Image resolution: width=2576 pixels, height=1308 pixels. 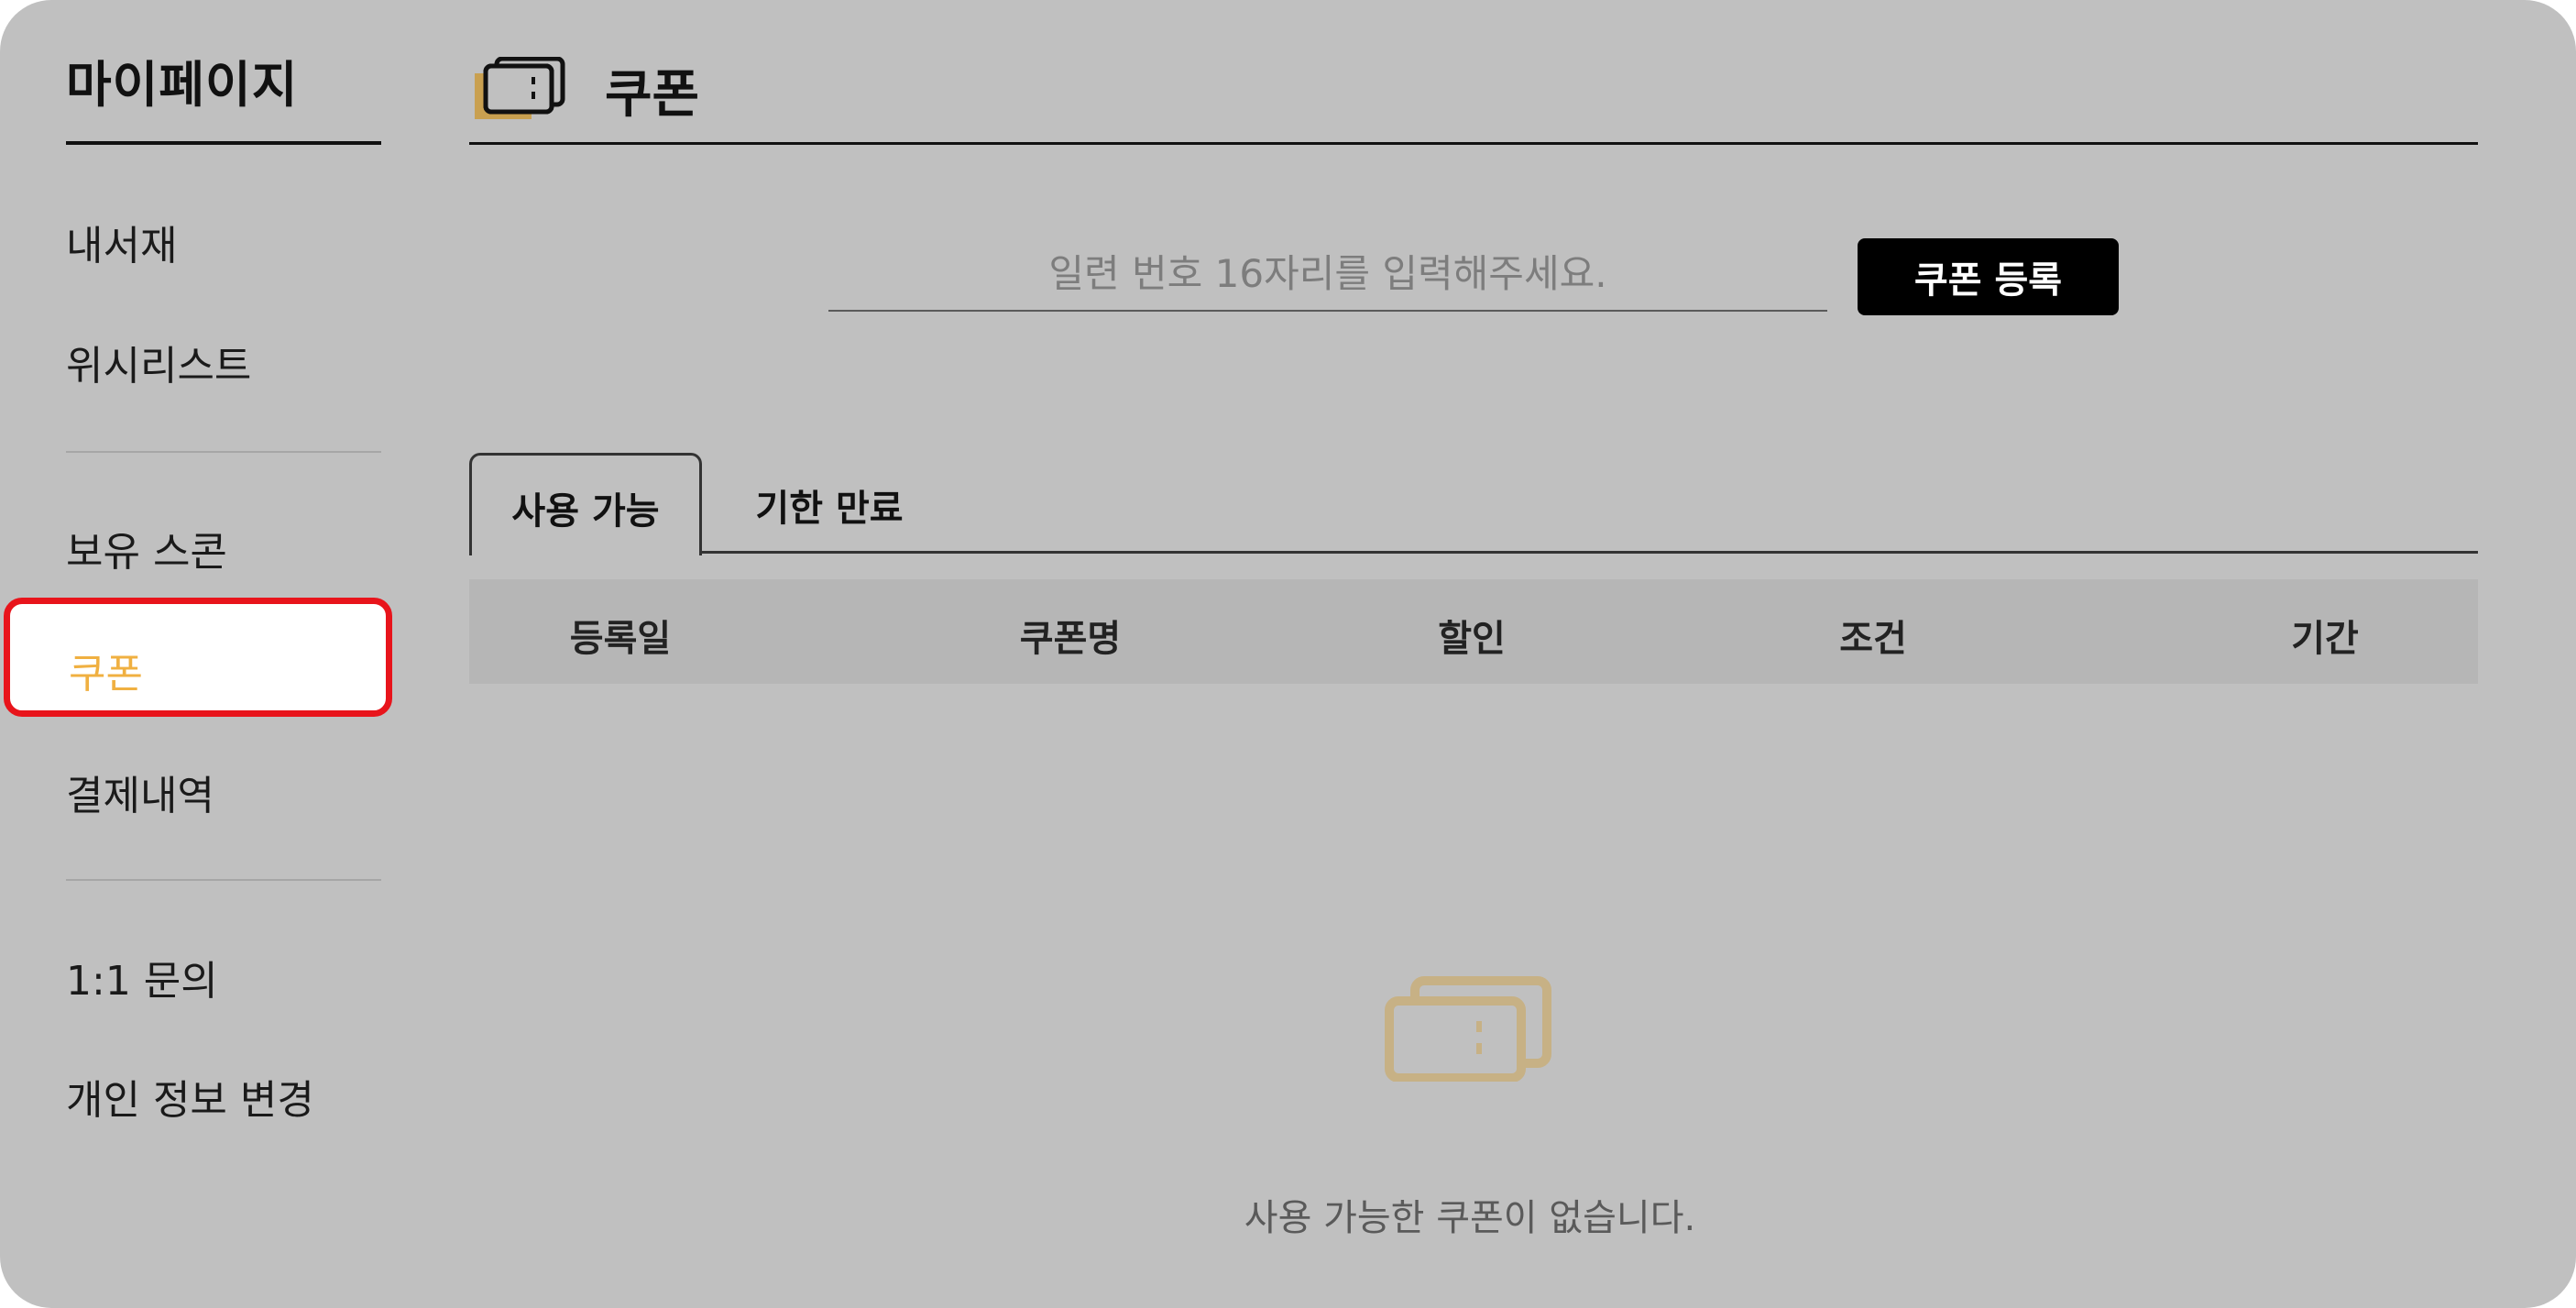 What do you see at coordinates (190, 1096) in the screenshot?
I see `sidebar-item-profile-settings: 개인 정보 변경` at bounding box center [190, 1096].